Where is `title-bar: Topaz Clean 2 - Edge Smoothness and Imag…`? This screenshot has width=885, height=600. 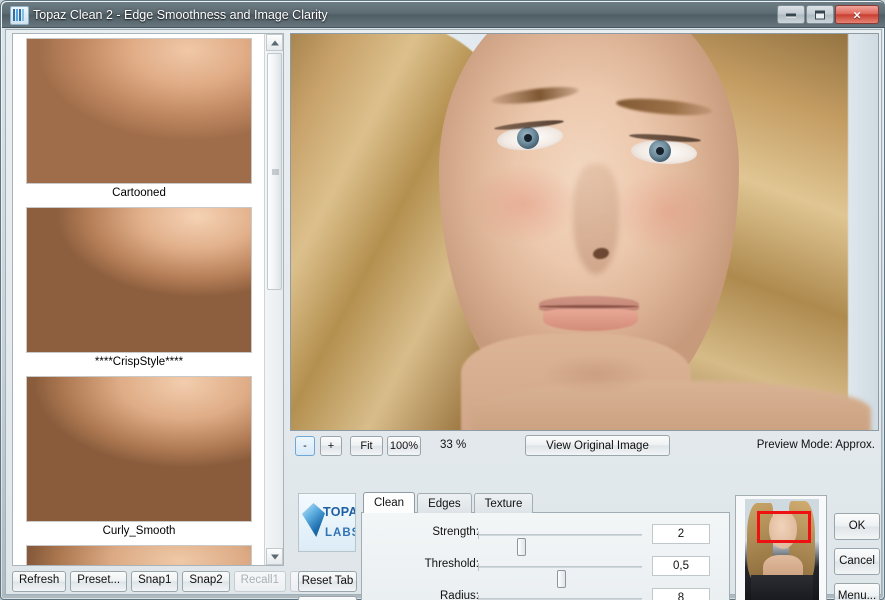 title-bar: Topaz Clean 2 - Edge Smoothness and Imag… is located at coordinates (443, 15).